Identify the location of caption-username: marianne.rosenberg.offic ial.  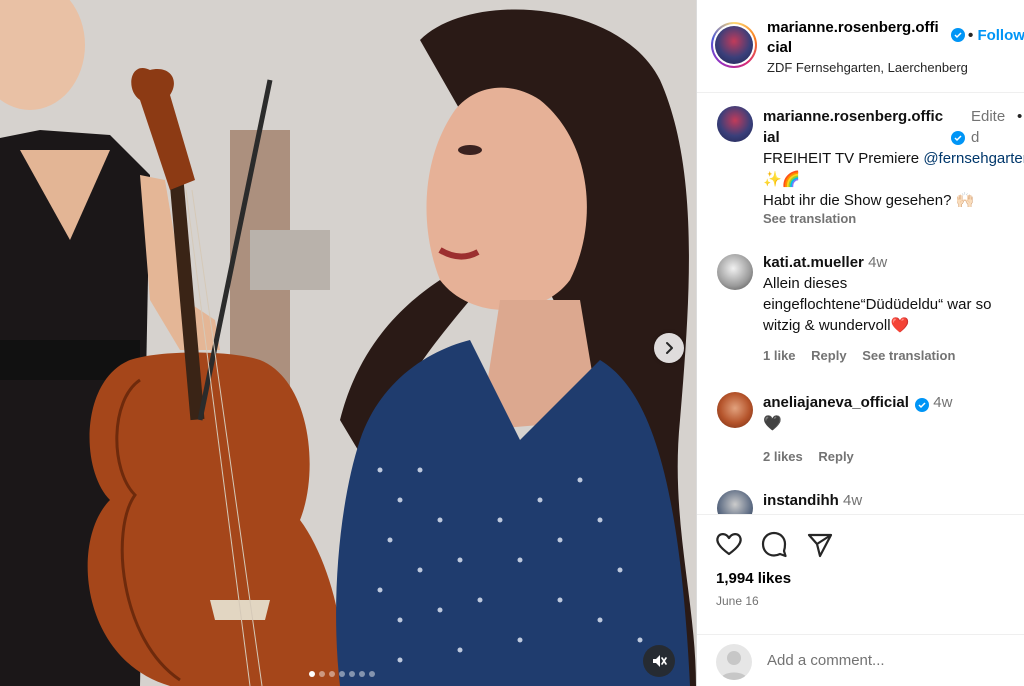
(853, 127).